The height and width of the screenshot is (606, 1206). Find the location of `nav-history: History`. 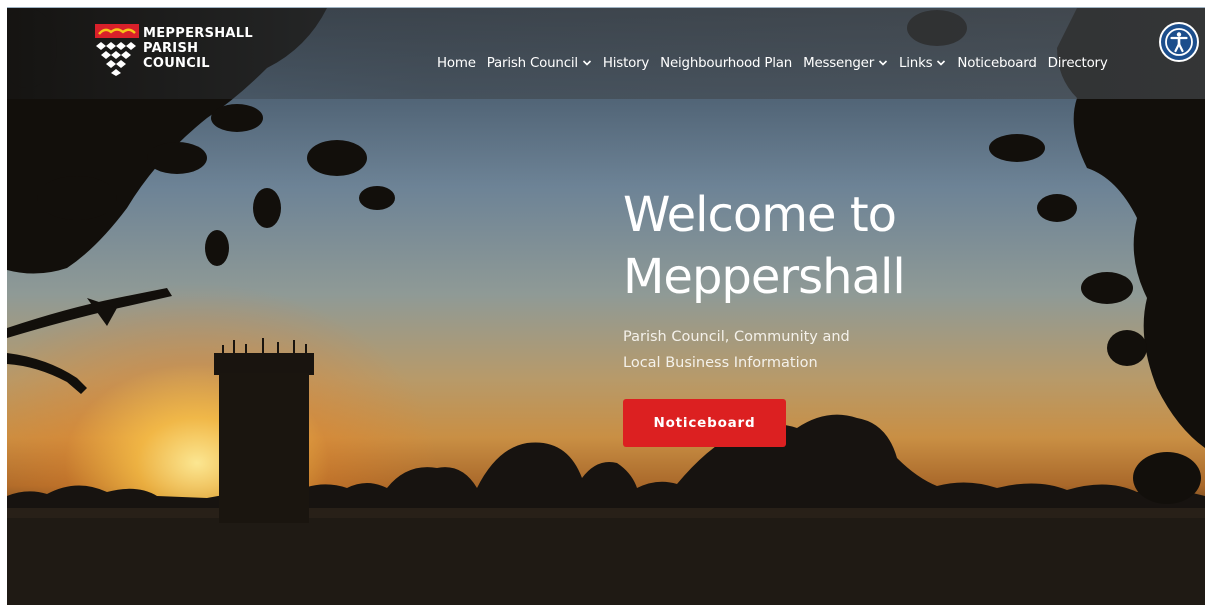

nav-history: History is located at coordinates (626, 63).